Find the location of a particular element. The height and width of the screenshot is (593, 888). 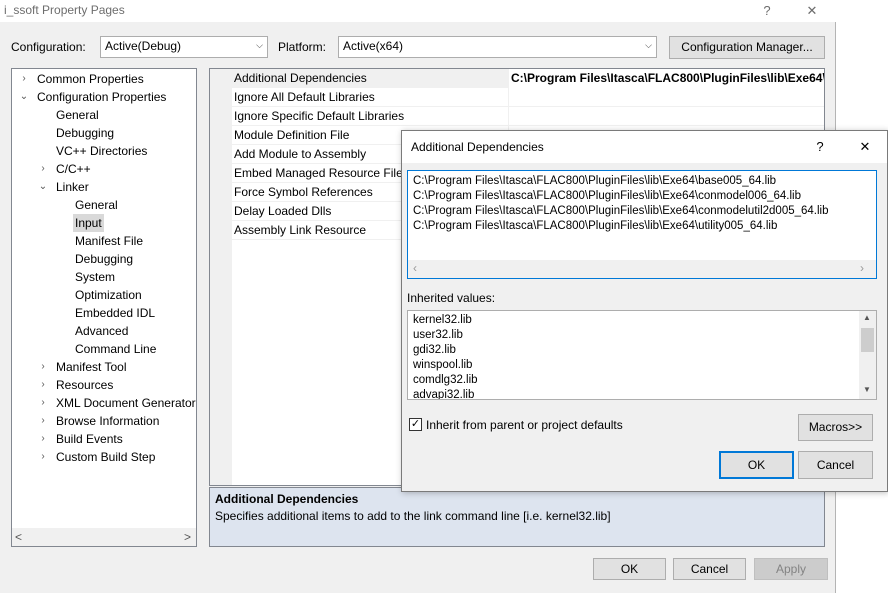

tree-item: › XML Document Generator is located at coordinates (104, 403).